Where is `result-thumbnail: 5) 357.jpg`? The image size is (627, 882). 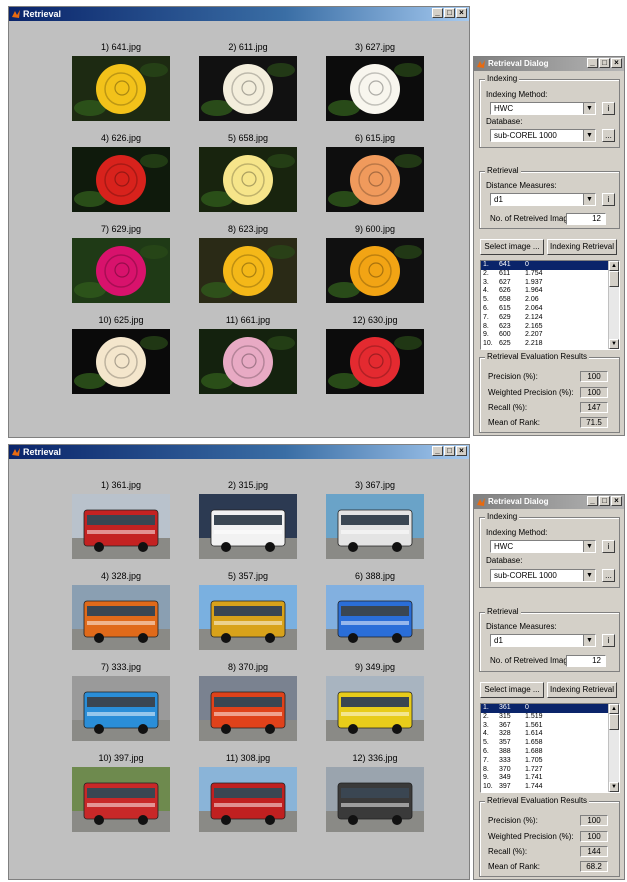
result-thumbnail: 5) 357.jpg is located at coordinates (248, 610).